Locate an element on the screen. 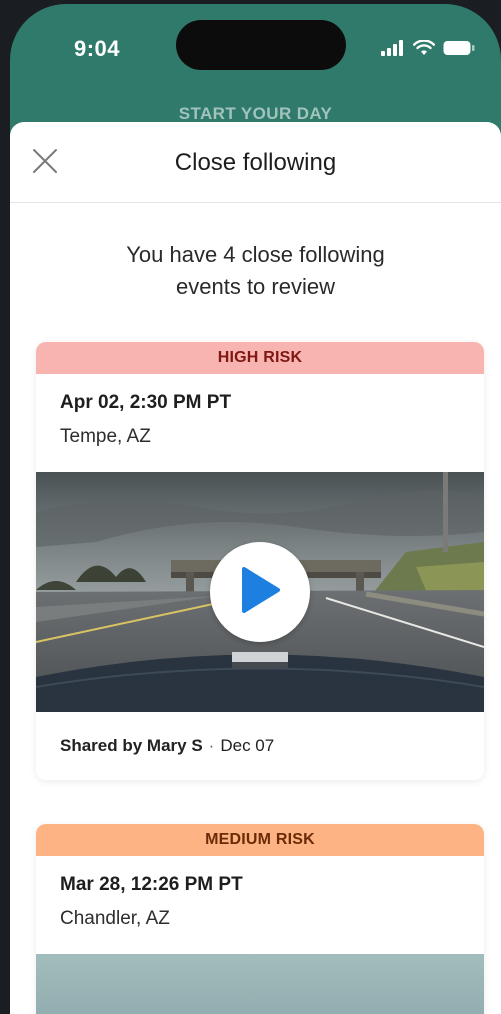  play-button is located at coordinates (260, 592).